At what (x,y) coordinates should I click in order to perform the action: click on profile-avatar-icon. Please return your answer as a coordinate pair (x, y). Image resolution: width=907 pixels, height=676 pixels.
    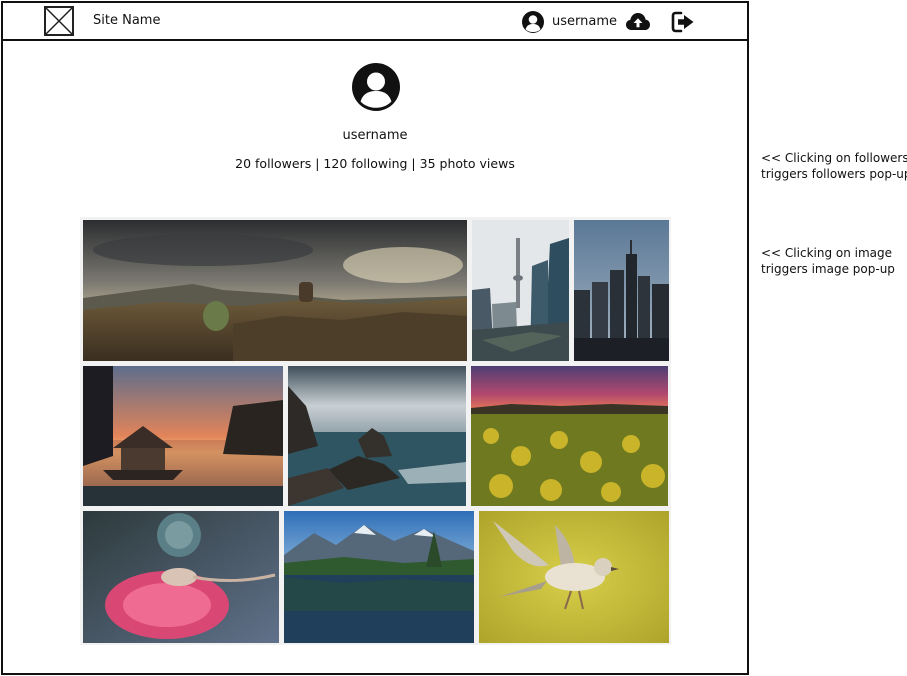
    Looking at the image, I should click on (376, 87).